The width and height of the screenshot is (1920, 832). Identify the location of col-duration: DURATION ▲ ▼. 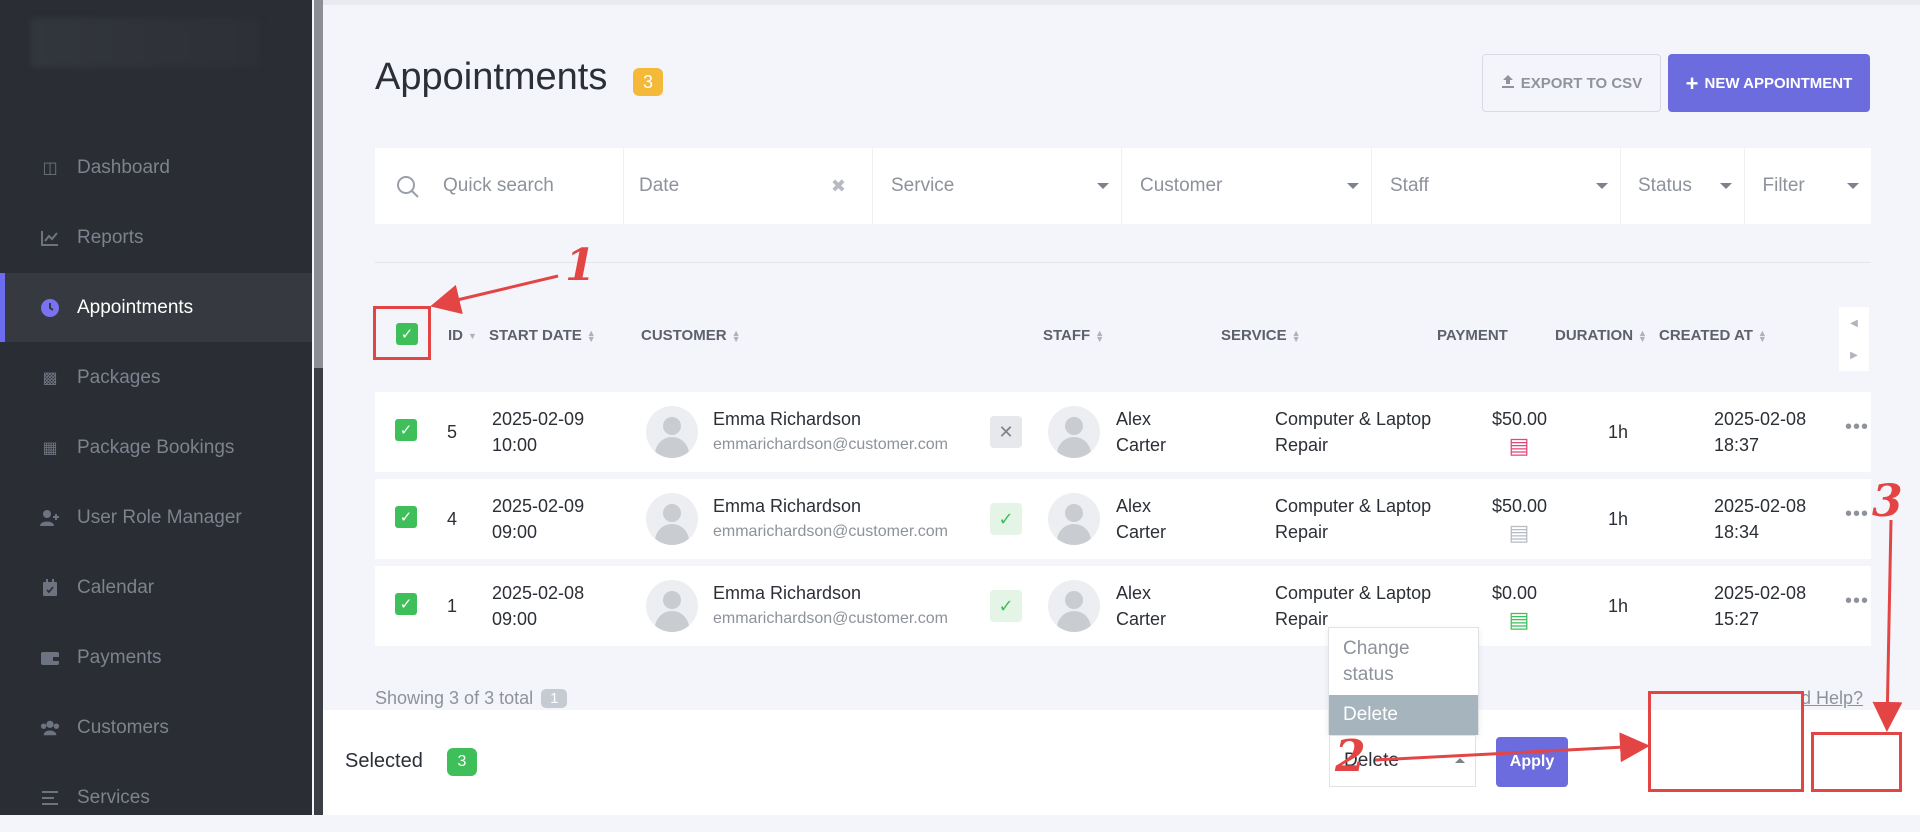
(1601, 335).